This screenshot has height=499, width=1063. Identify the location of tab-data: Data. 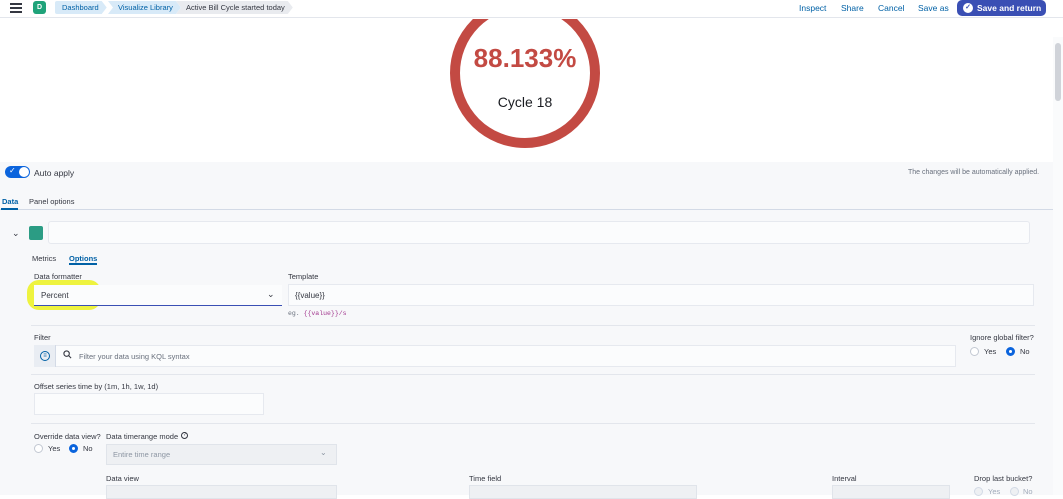
(10, 201).